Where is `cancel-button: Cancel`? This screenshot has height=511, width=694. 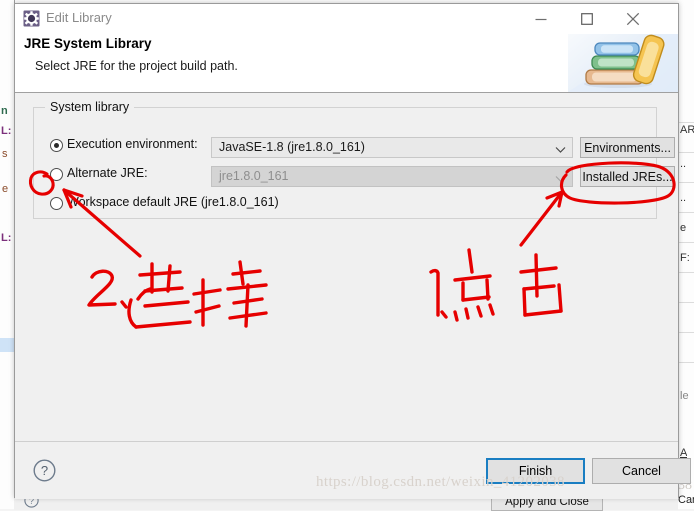
cancel-button: Cancel is located at coordinates (641, 471).